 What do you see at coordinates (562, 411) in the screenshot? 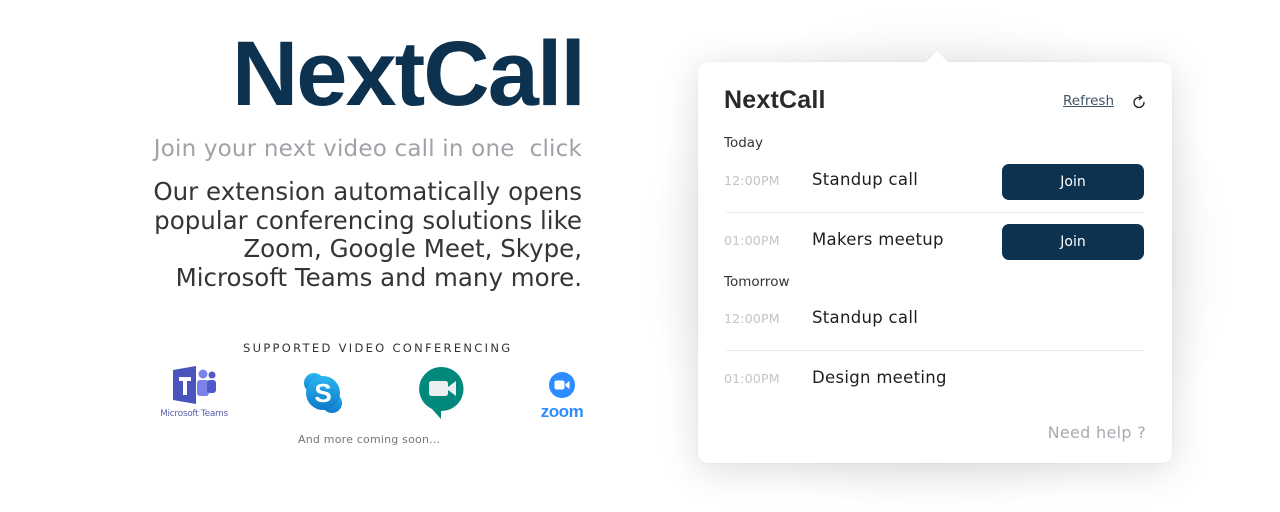
I see `zoom-label: zoom` at bounding box center [562, 411].